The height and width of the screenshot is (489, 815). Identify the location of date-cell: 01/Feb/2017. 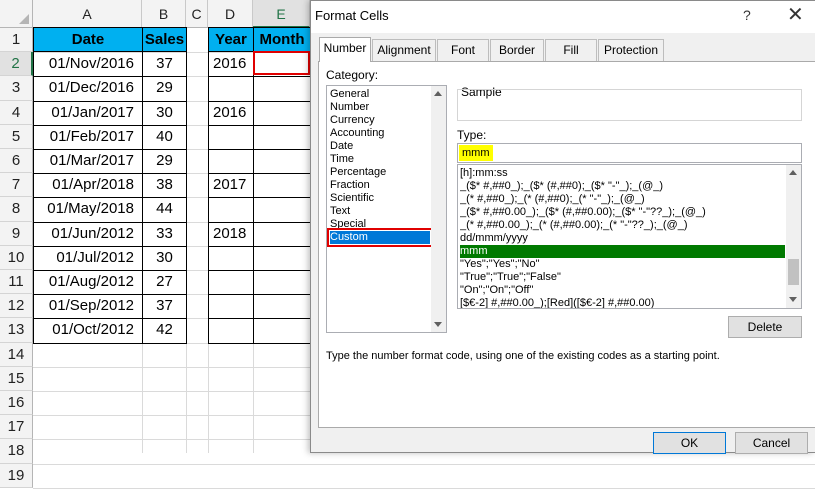
(88, 137).